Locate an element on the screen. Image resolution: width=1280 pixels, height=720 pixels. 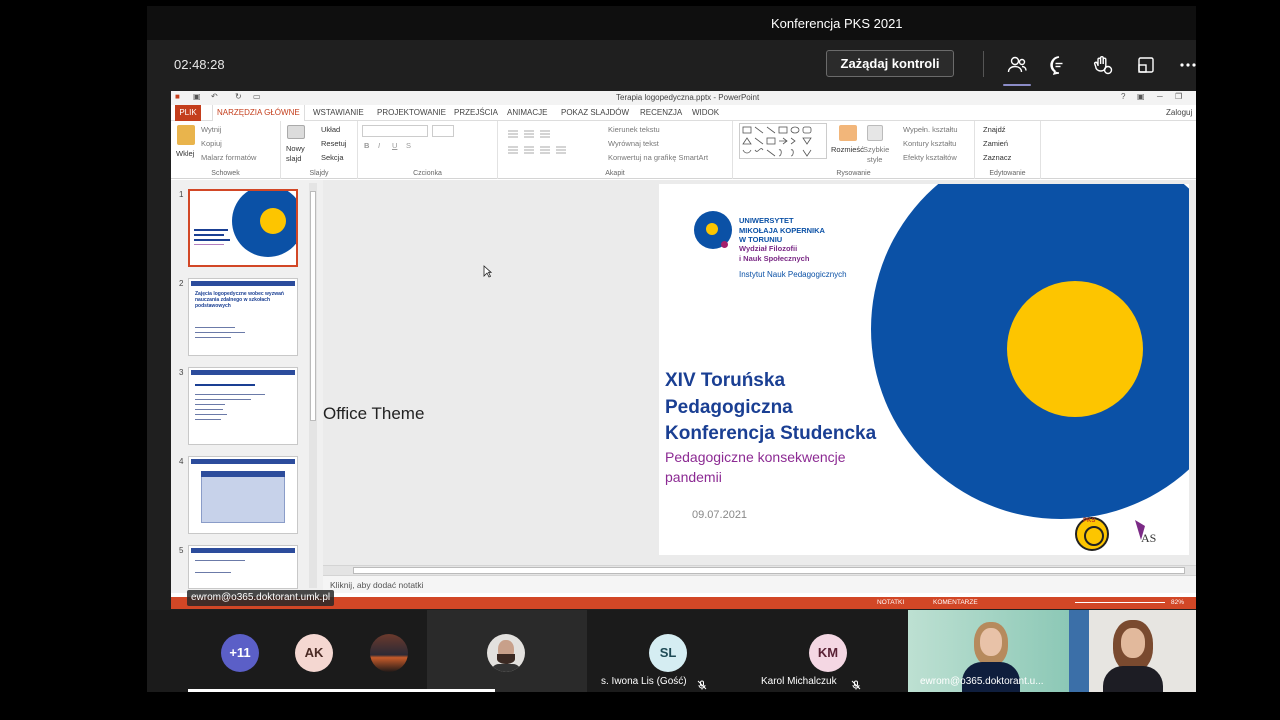
tab-animations: ANIMACJE is located at coordinates (527, 112).